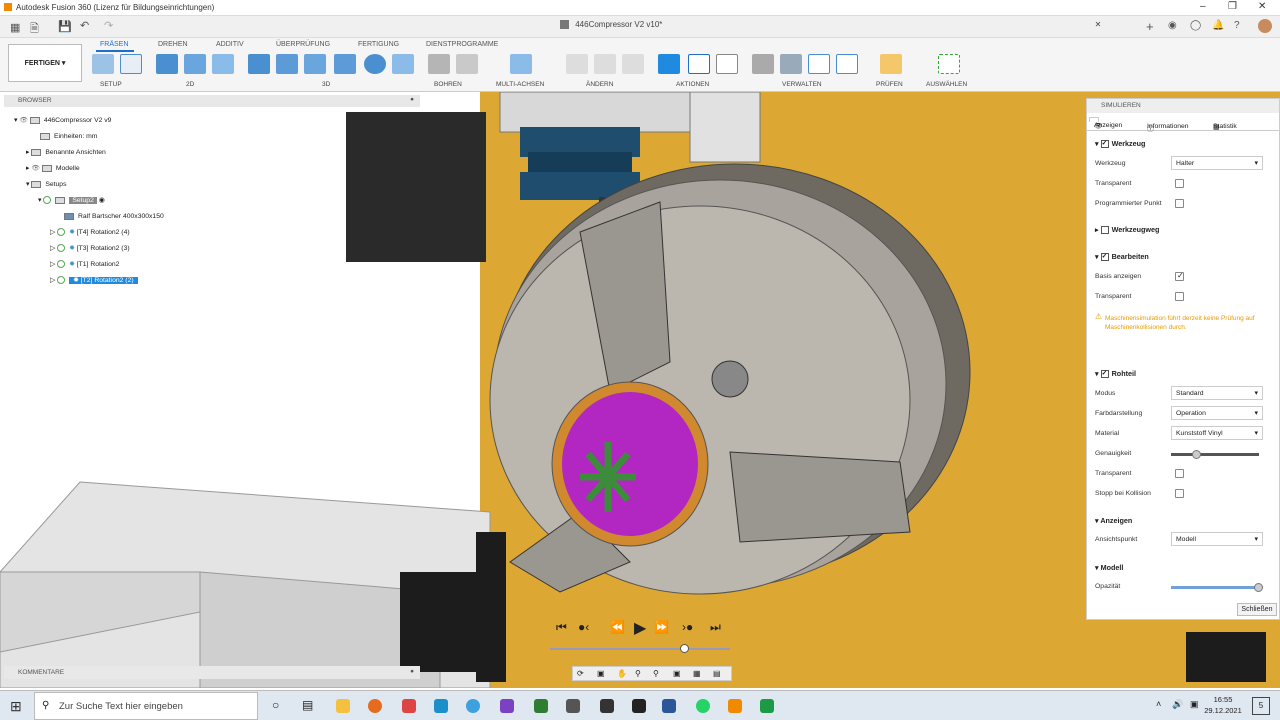 This screenshot has height=720, width=1280. I want to click on 3d-adaptive-icon, so click(259, 64).